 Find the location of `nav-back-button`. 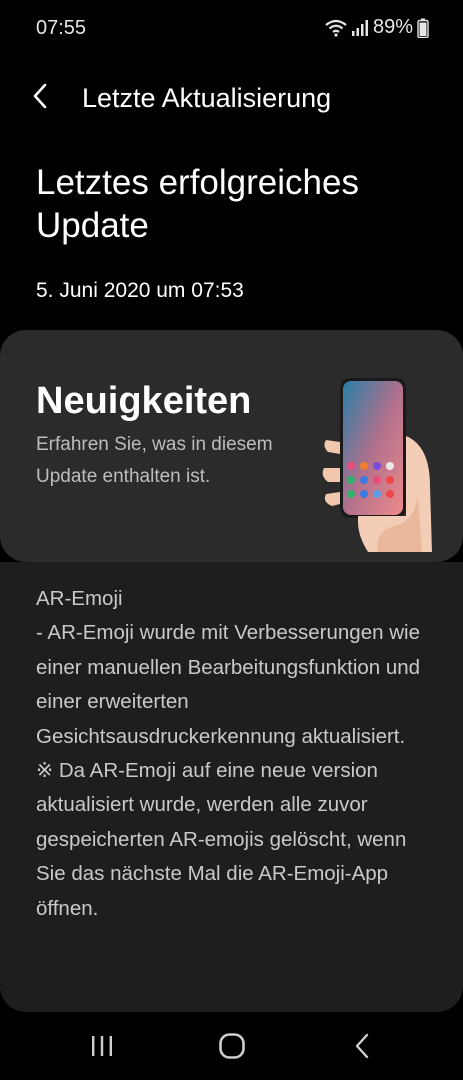

nav-back-button is located at coordinates (362, 1048).